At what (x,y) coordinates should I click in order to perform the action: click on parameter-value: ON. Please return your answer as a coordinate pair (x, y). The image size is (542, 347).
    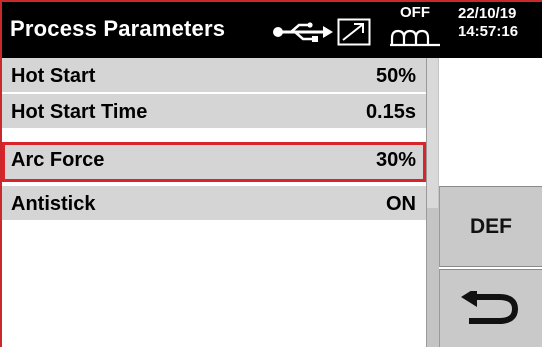
    Looking at the image, I should click on (401, 204).